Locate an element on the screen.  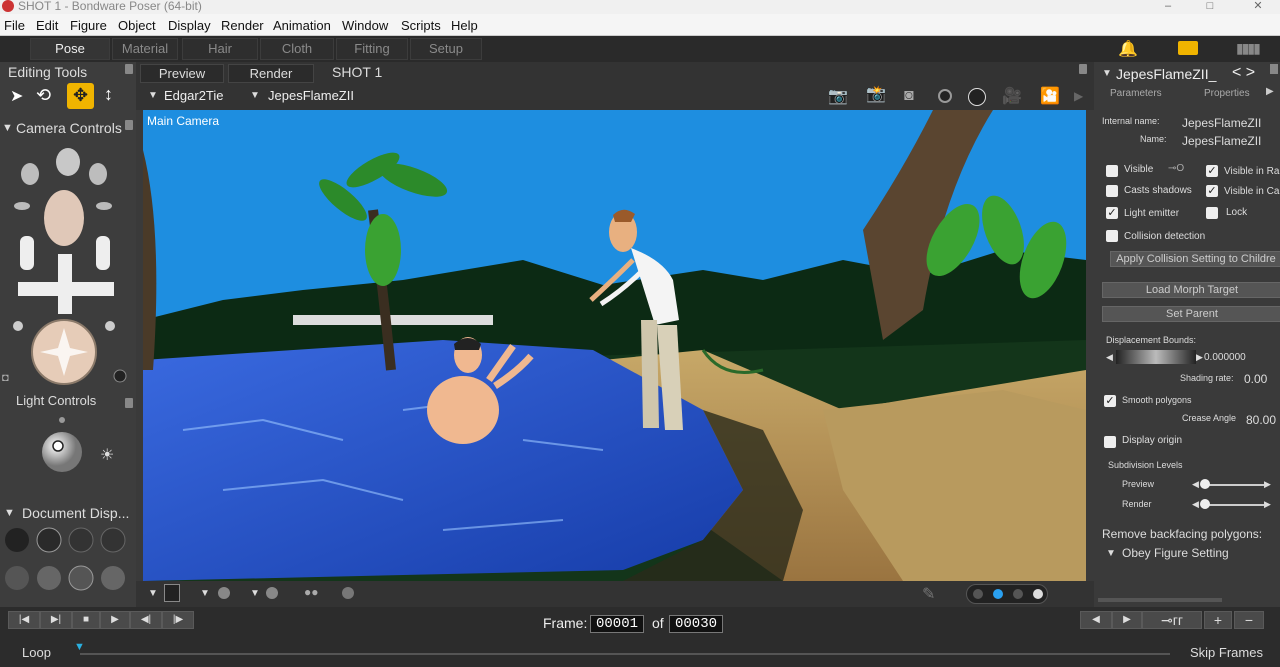
camera-frame-icon: ◙ is located at coordinates (909, 96).